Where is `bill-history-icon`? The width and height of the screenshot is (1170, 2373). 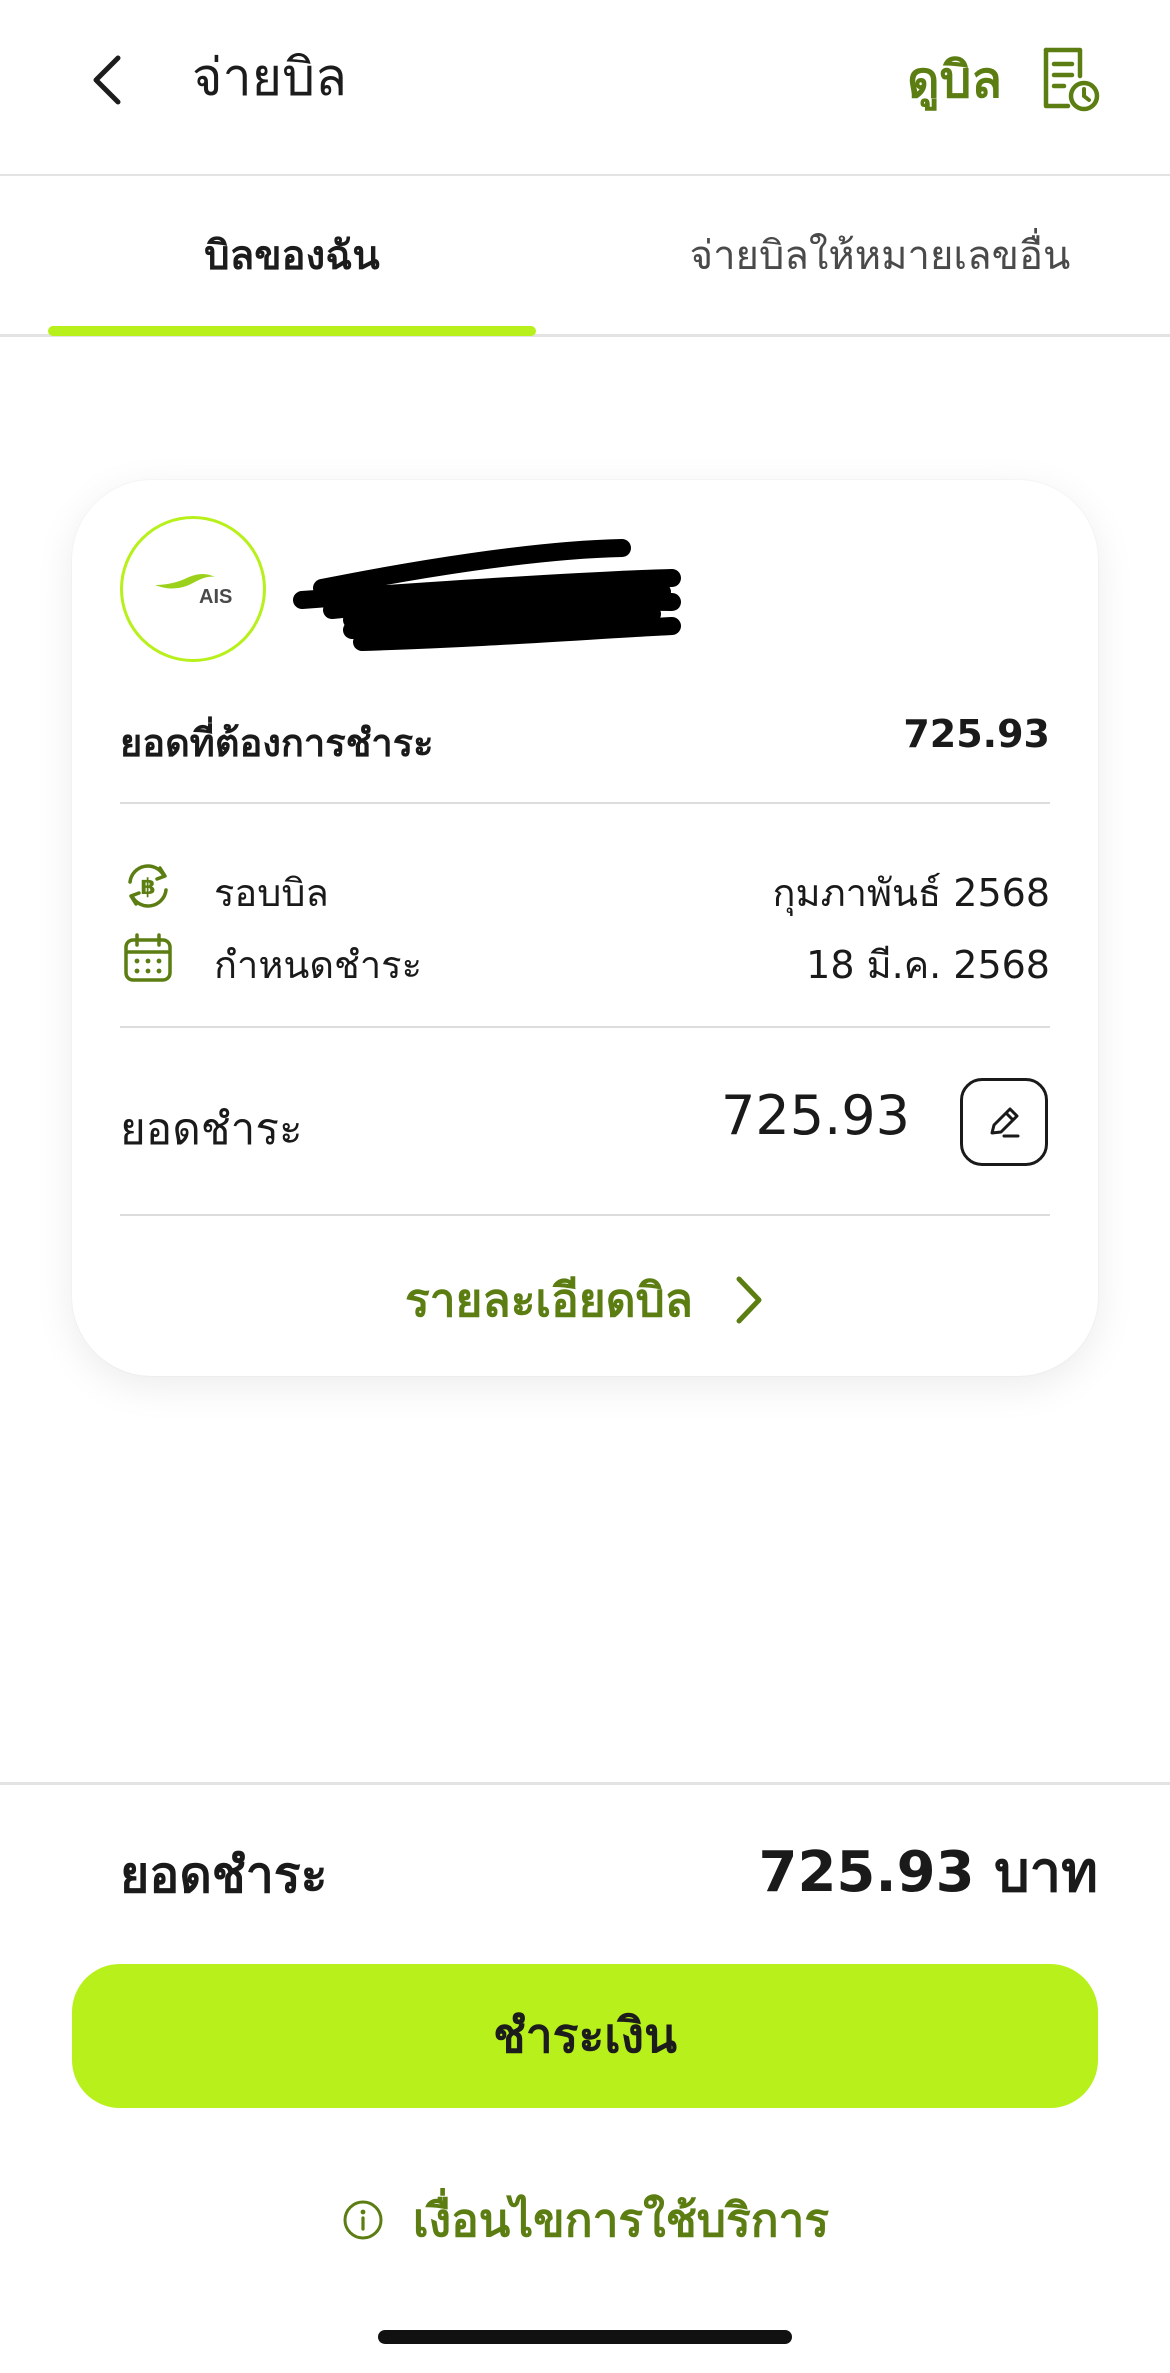
bill-history-icon is located at coordinates (1069, 79).